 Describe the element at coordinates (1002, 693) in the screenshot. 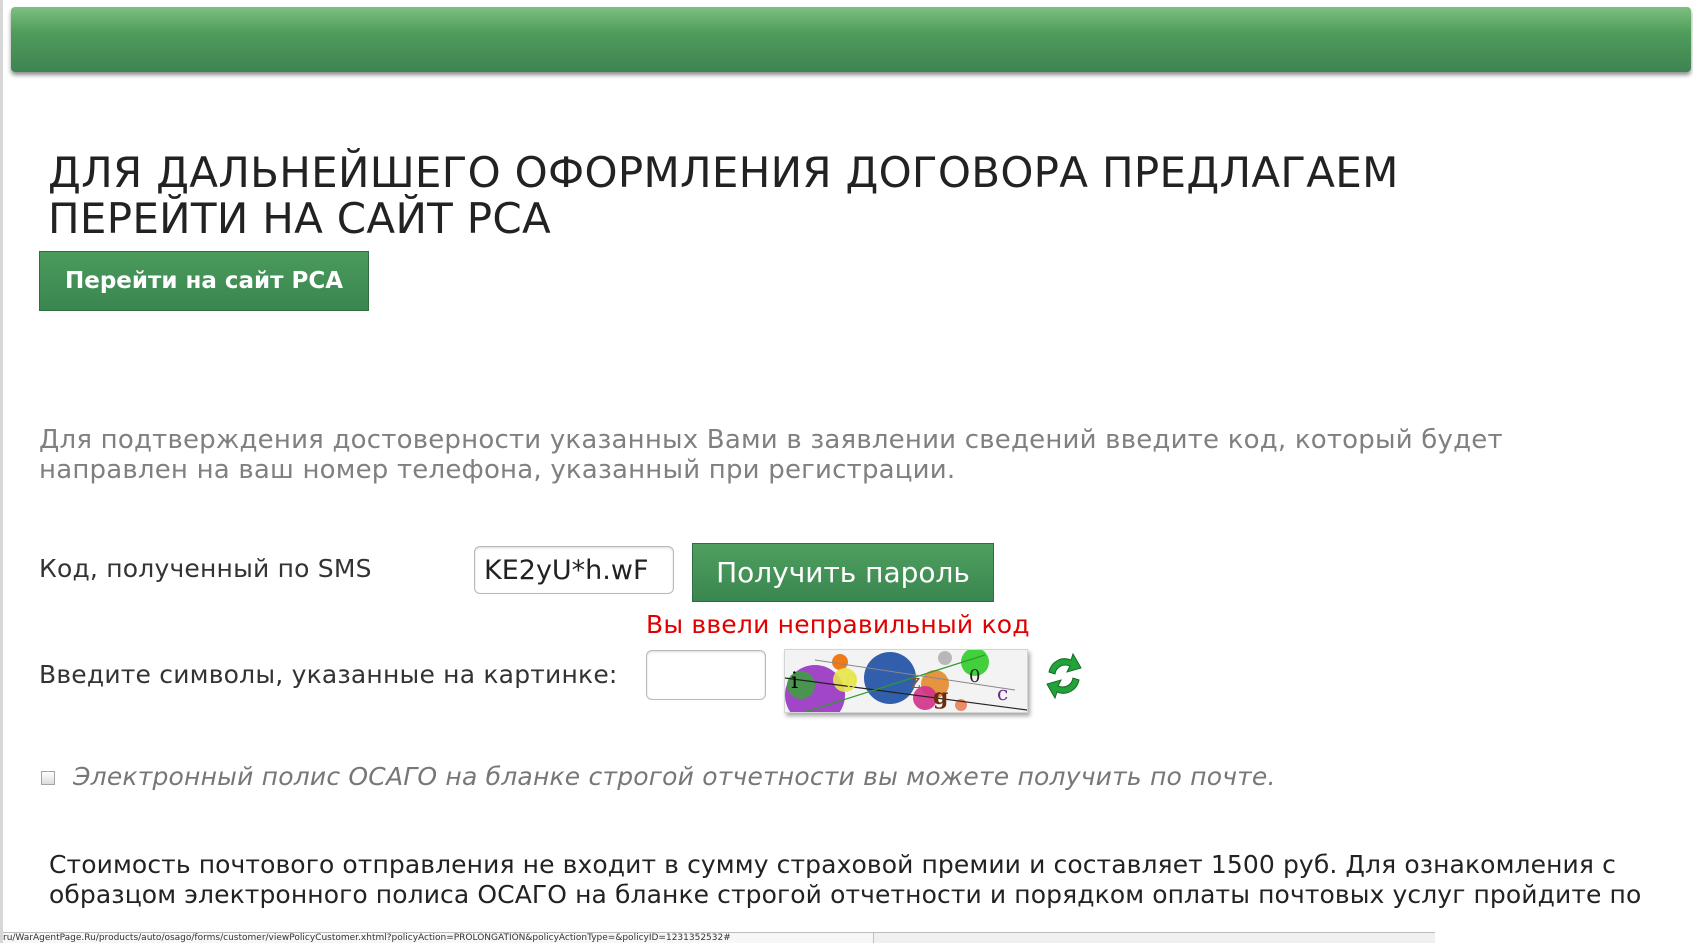

I see `captcha-char: c` at that location.